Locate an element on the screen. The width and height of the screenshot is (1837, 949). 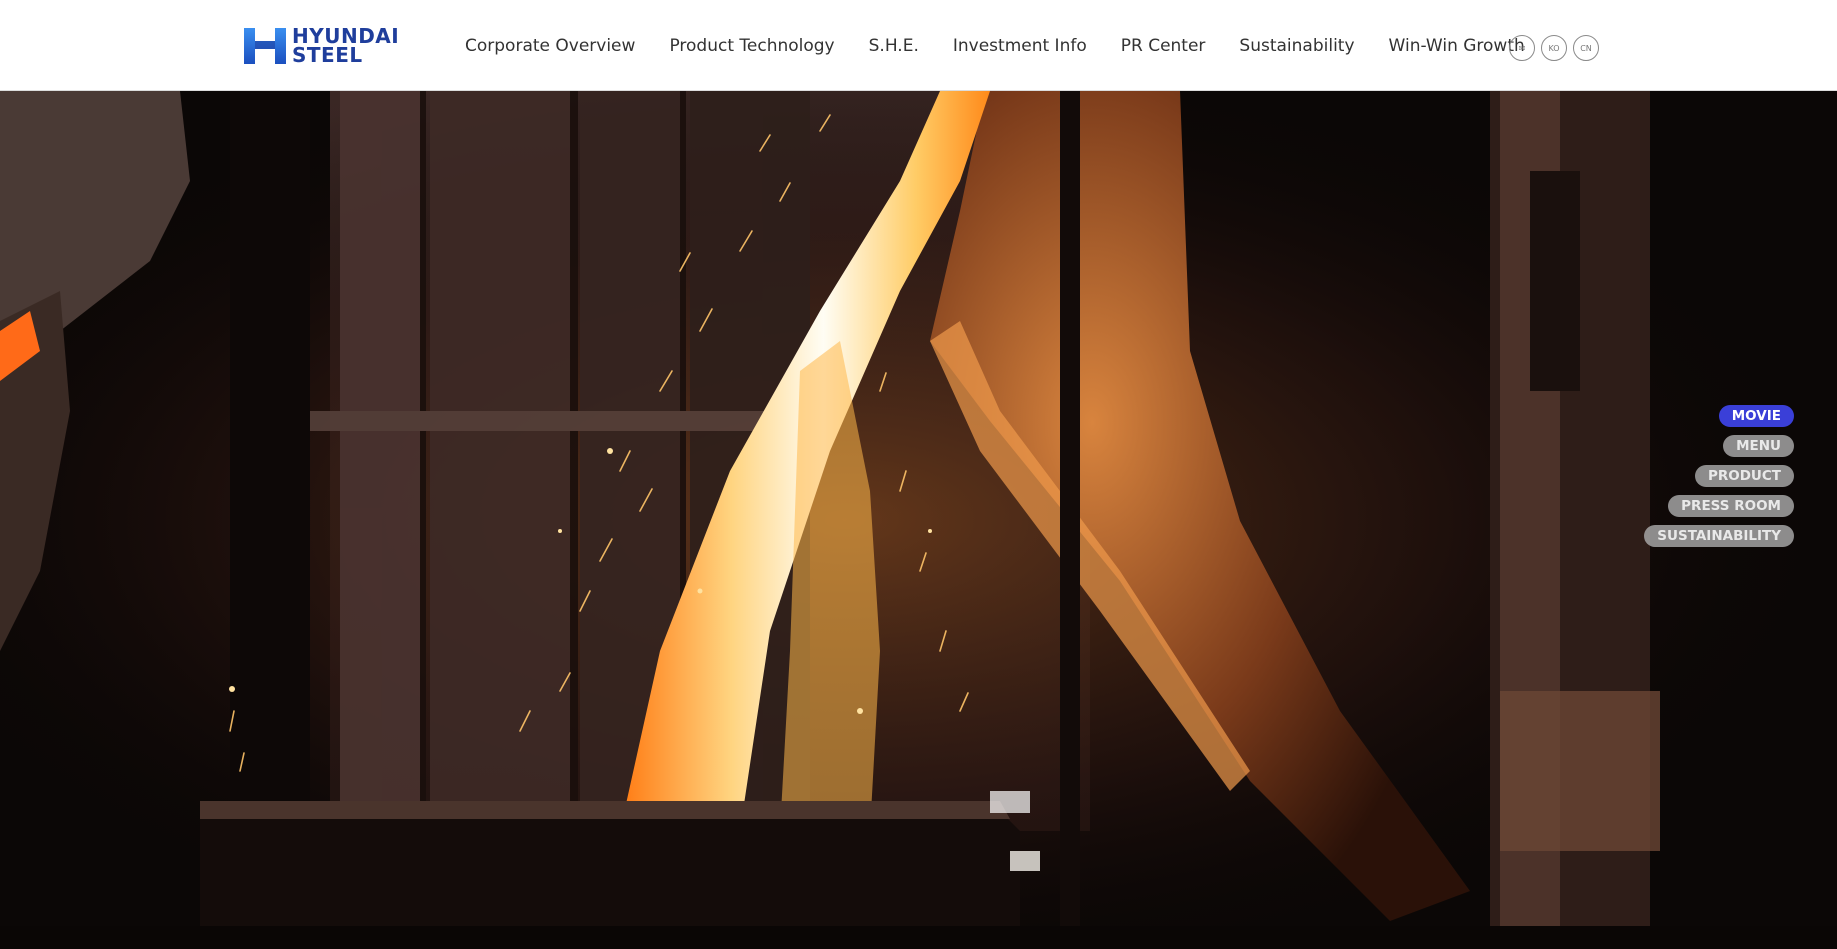
nav-pr-center: PR Center is located at coordinates (1163, 46).